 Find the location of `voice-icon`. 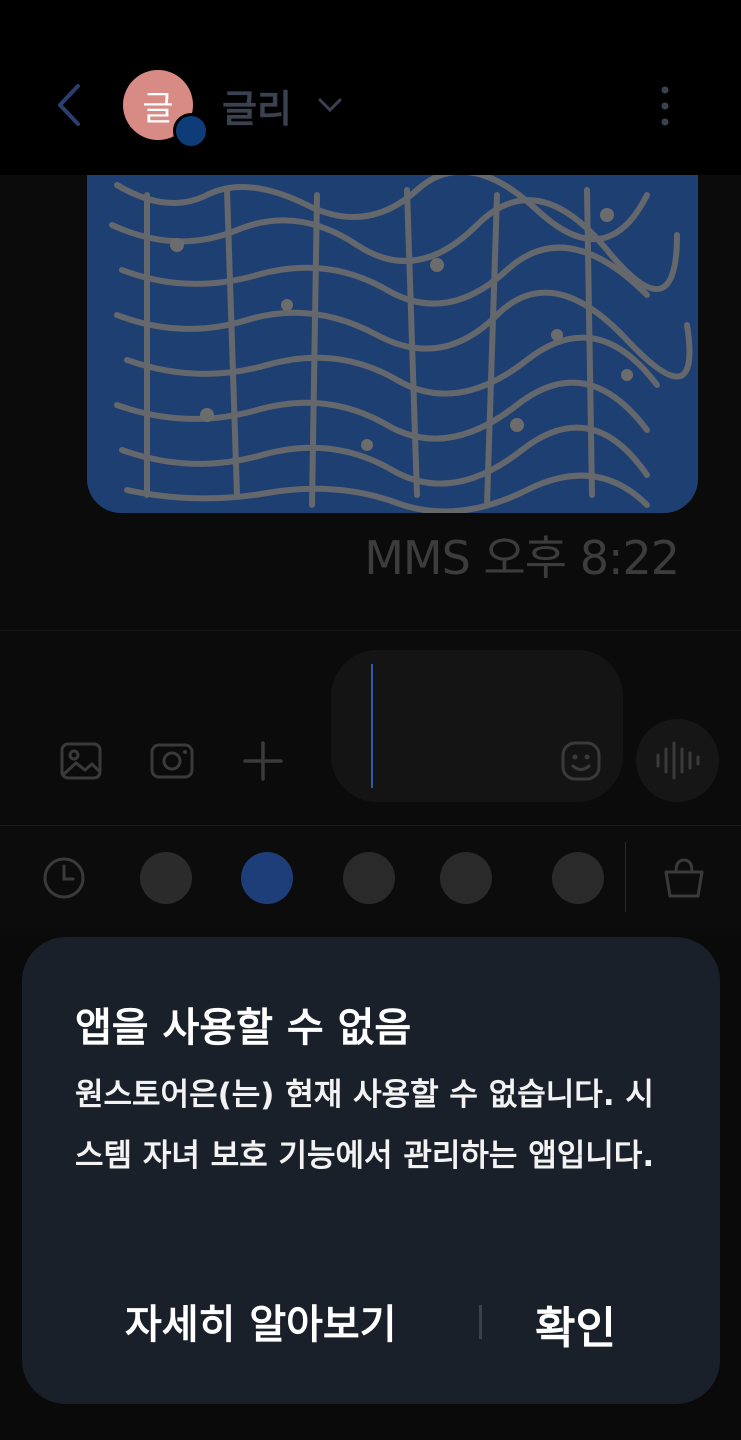

voice-icon is located at coordinates (678, 760).